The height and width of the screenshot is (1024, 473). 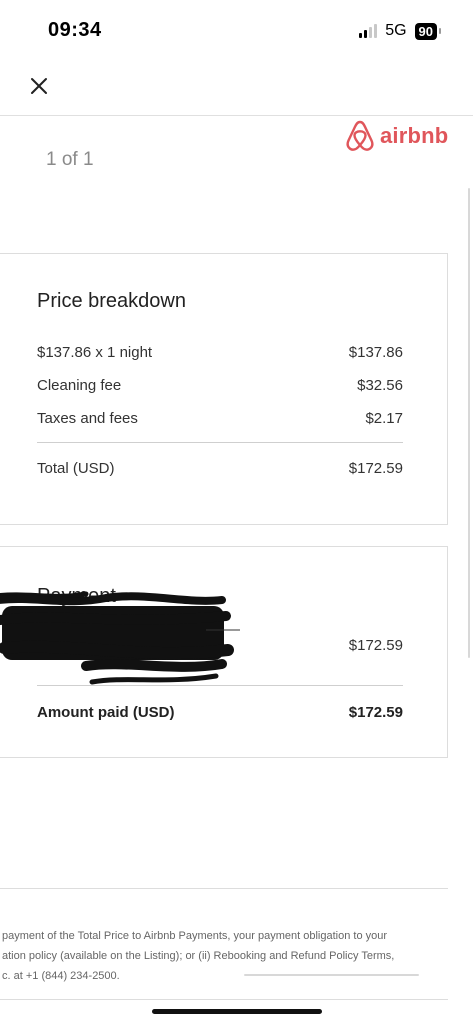 What do you see at coordinates (220, 712) in the screenshot?
I see `amount-paid-row: Amount paid (USD) $172.59` at bounding box center [220, 712].